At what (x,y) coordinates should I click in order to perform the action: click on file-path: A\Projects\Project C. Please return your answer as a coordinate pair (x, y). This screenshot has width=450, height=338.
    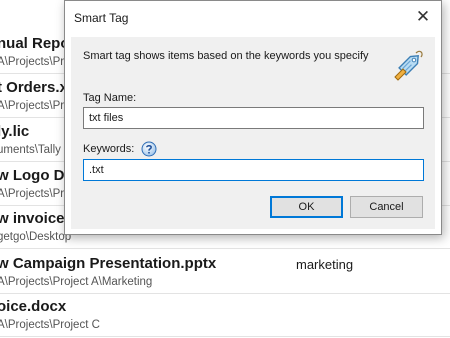
    Looking at the image, I should click on (50, 325).